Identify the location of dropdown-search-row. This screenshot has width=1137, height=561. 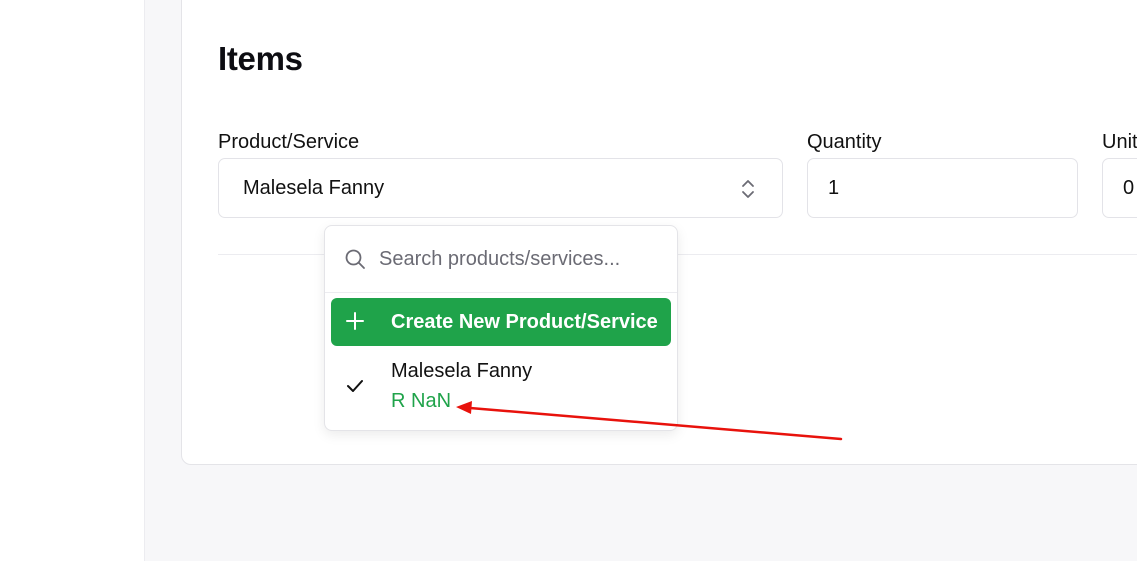
(501, 259).